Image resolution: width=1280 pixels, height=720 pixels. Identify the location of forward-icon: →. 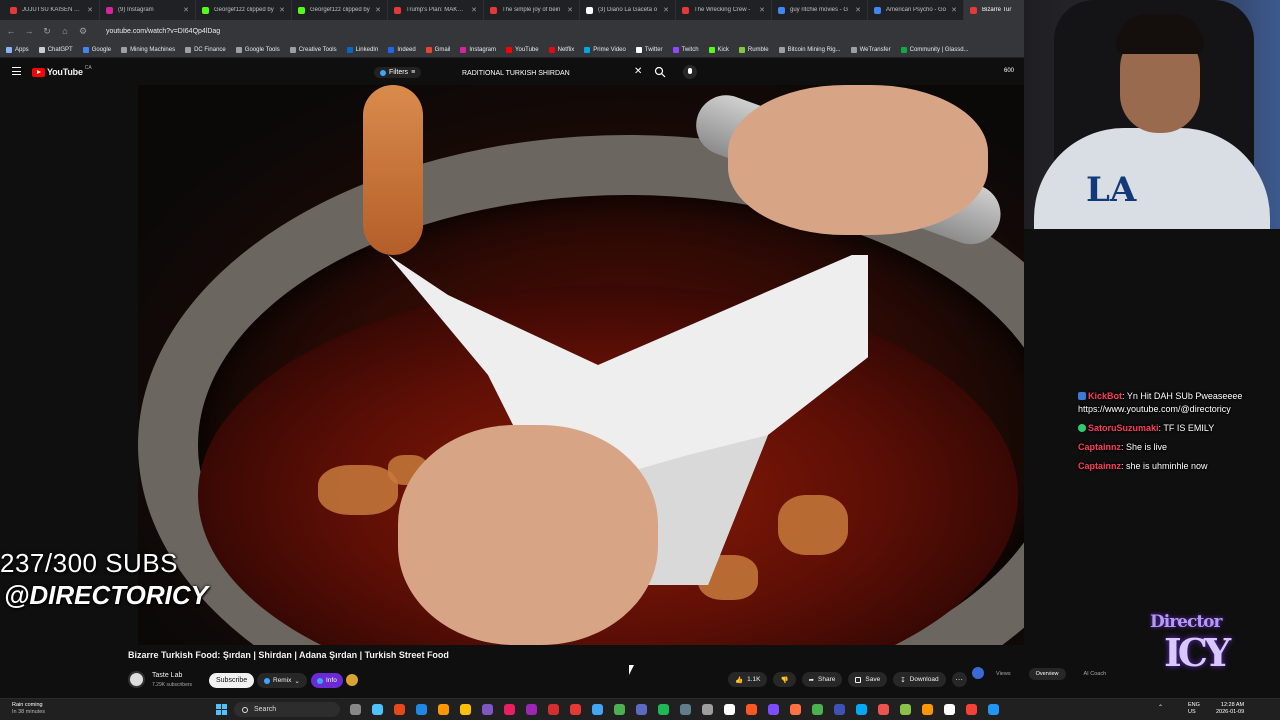
(29, 31).